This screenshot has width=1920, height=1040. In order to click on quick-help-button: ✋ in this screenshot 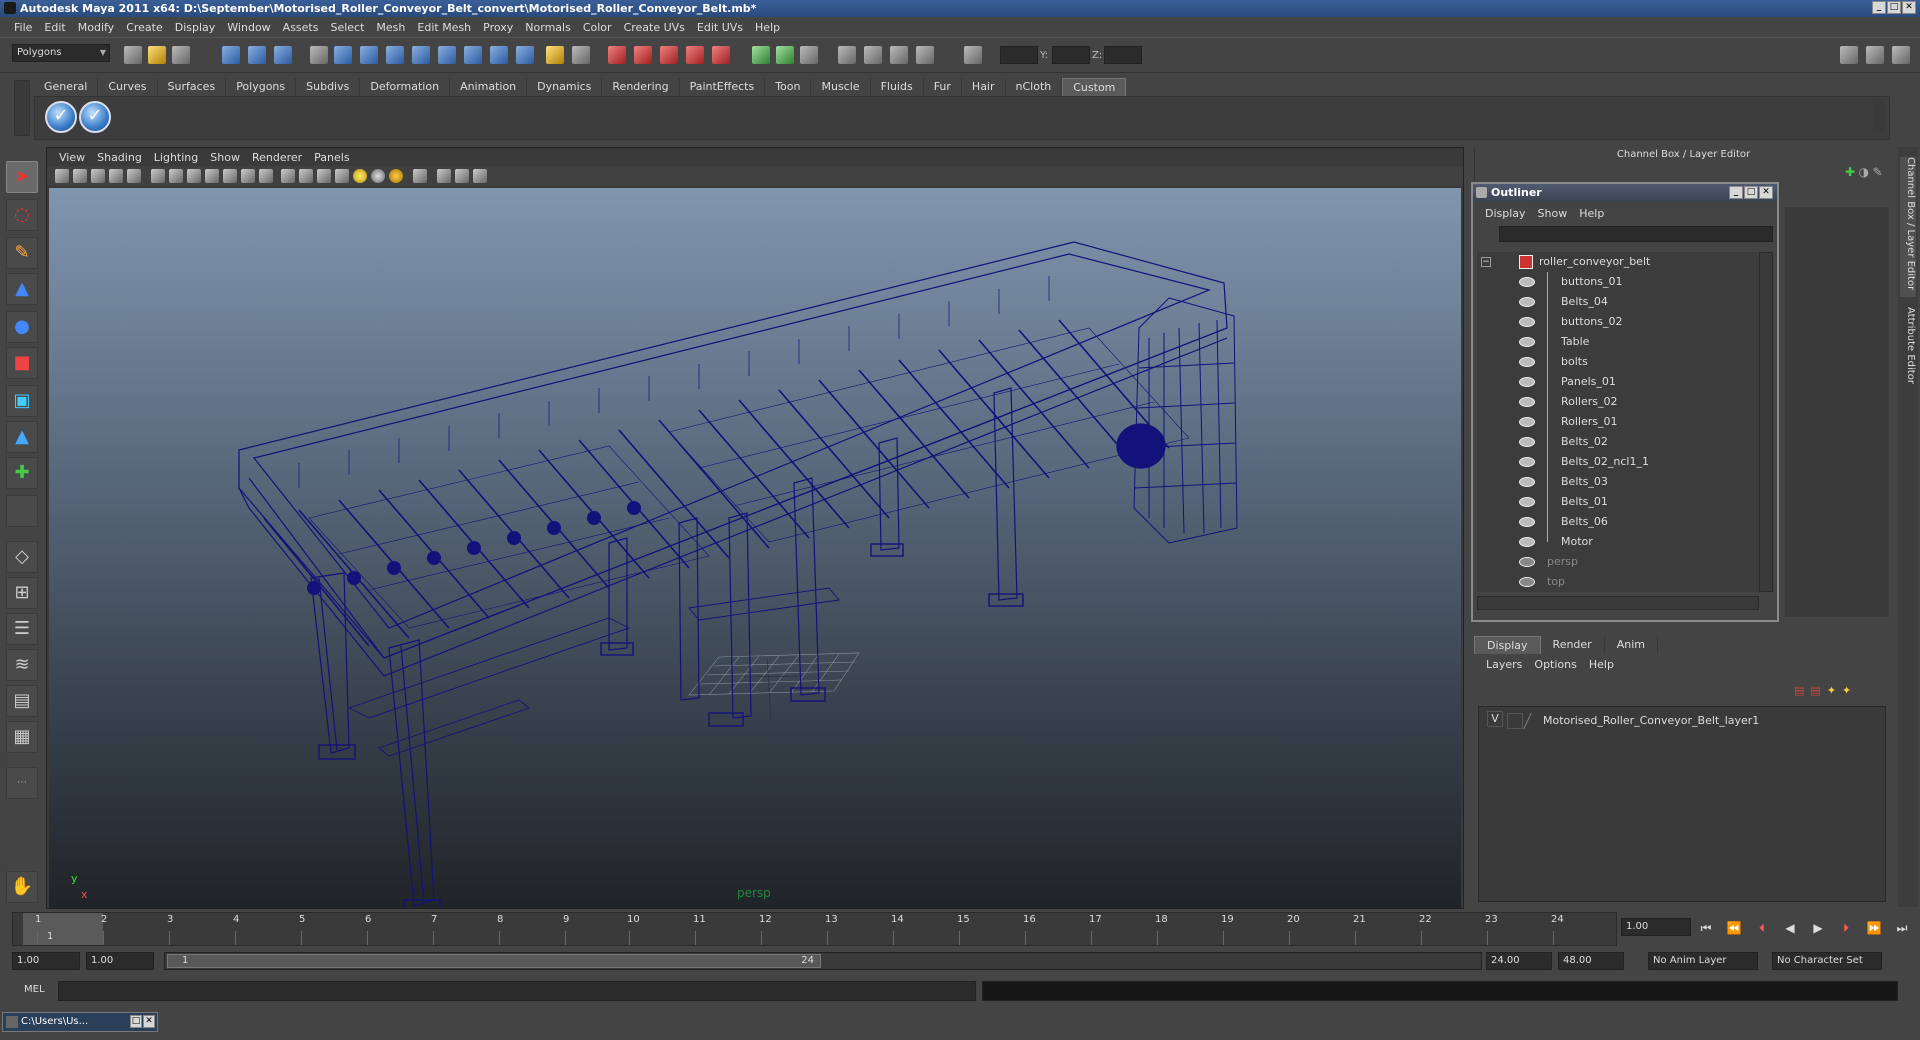, I will do `click(22, 887)`.